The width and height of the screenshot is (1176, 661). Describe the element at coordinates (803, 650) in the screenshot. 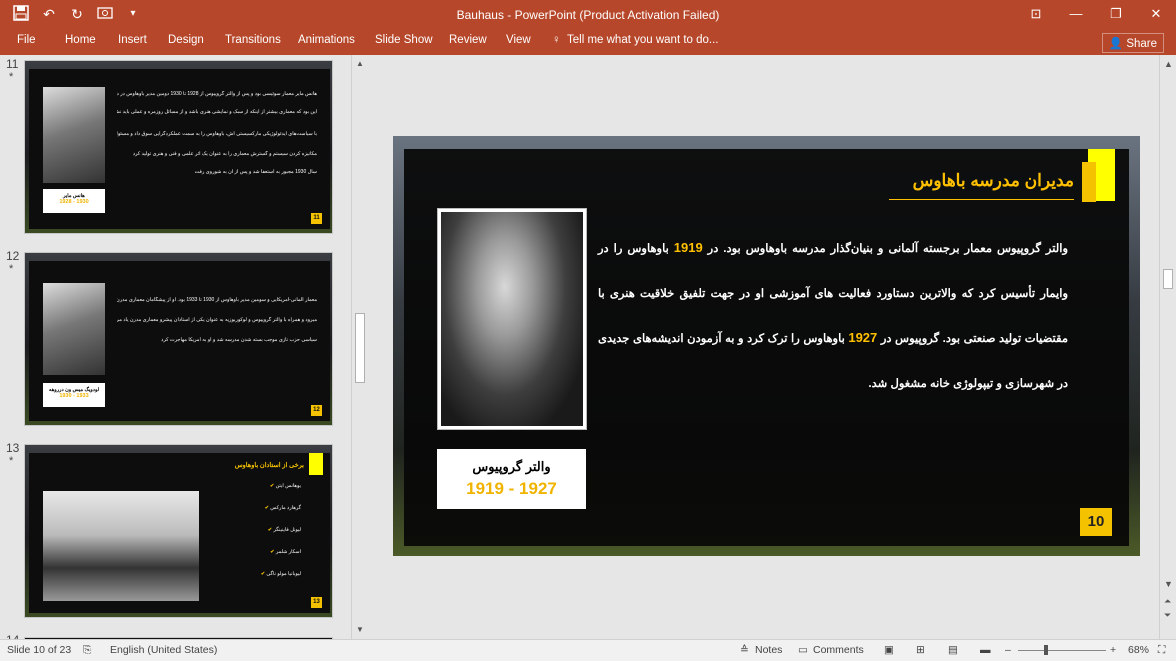

I see `comments-icon: ▭` at that location.